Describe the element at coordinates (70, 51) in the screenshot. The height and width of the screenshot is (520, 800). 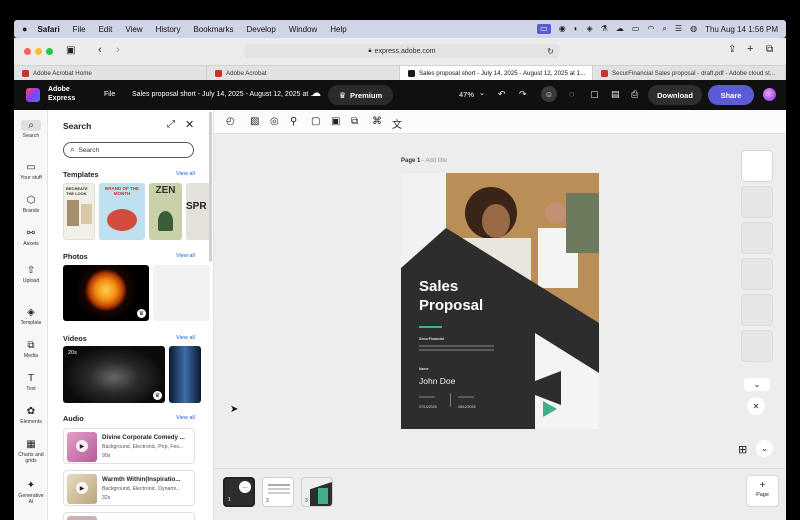
I see `sidebar-toggle-icon: ▣` at that location.